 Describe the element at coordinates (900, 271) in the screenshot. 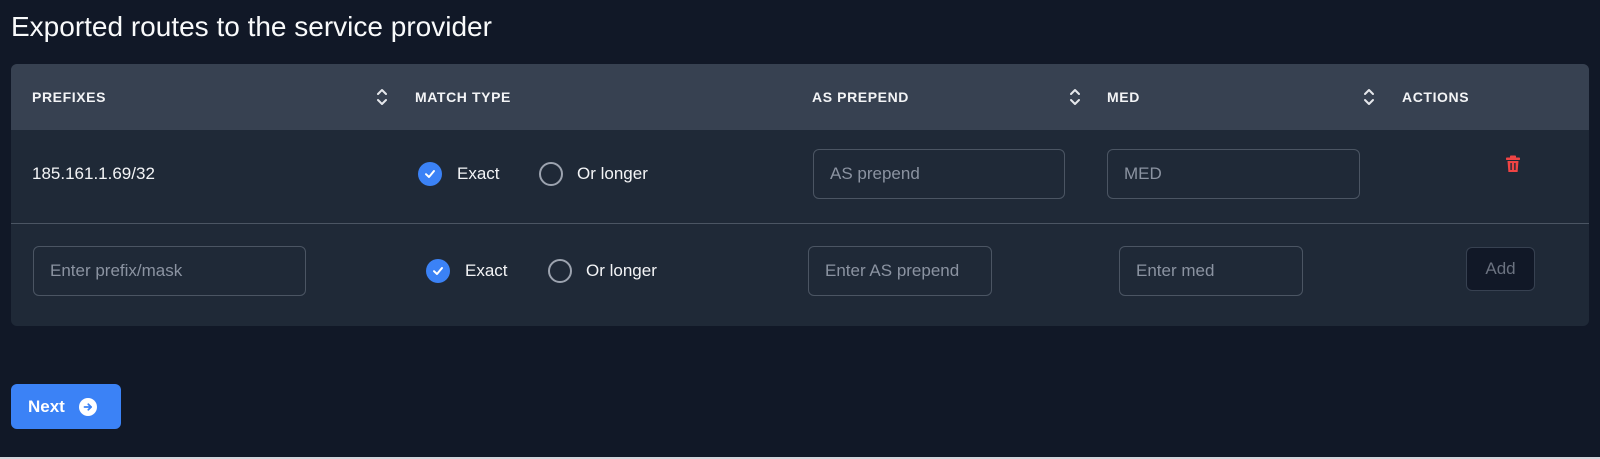

I see `new-as-prepend-input` at that location.